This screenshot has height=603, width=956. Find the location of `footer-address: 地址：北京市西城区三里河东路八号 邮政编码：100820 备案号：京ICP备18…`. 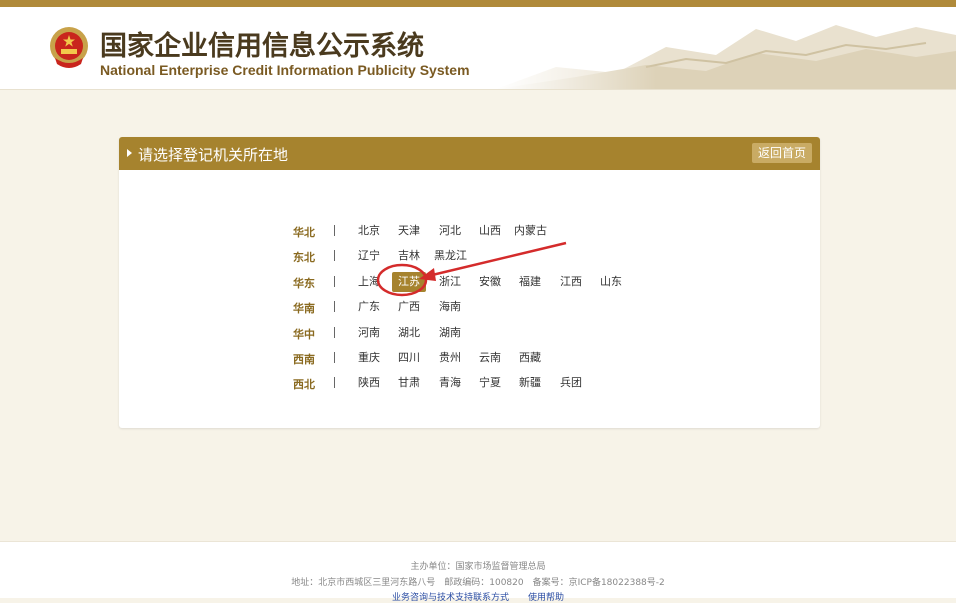

footer-address: 地址：北京市西城区三里河东路八号 邮政编码：100820 备案号：京ICP备18… is located at coordinates (478, 583).